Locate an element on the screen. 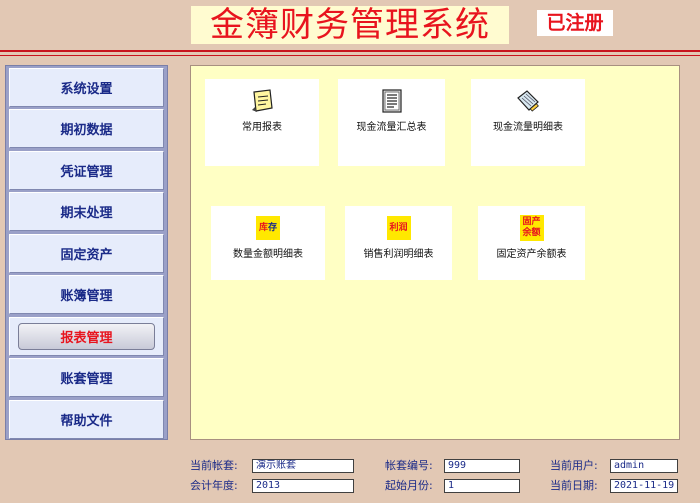  tile-common-reports: 常用报表 is located at coordinates (262, 122).